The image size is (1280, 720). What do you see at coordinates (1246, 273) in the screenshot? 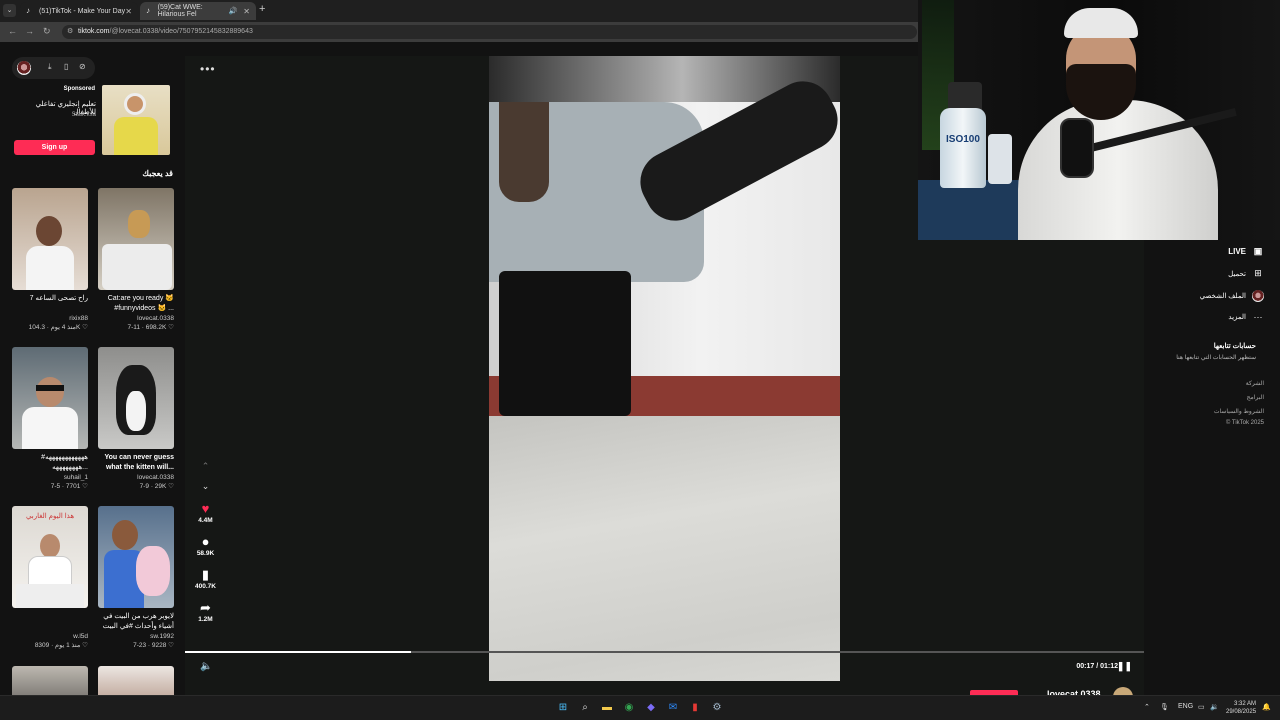
I see `nav-upload: تحميل ⊞` at bounding box center [1246, 273].